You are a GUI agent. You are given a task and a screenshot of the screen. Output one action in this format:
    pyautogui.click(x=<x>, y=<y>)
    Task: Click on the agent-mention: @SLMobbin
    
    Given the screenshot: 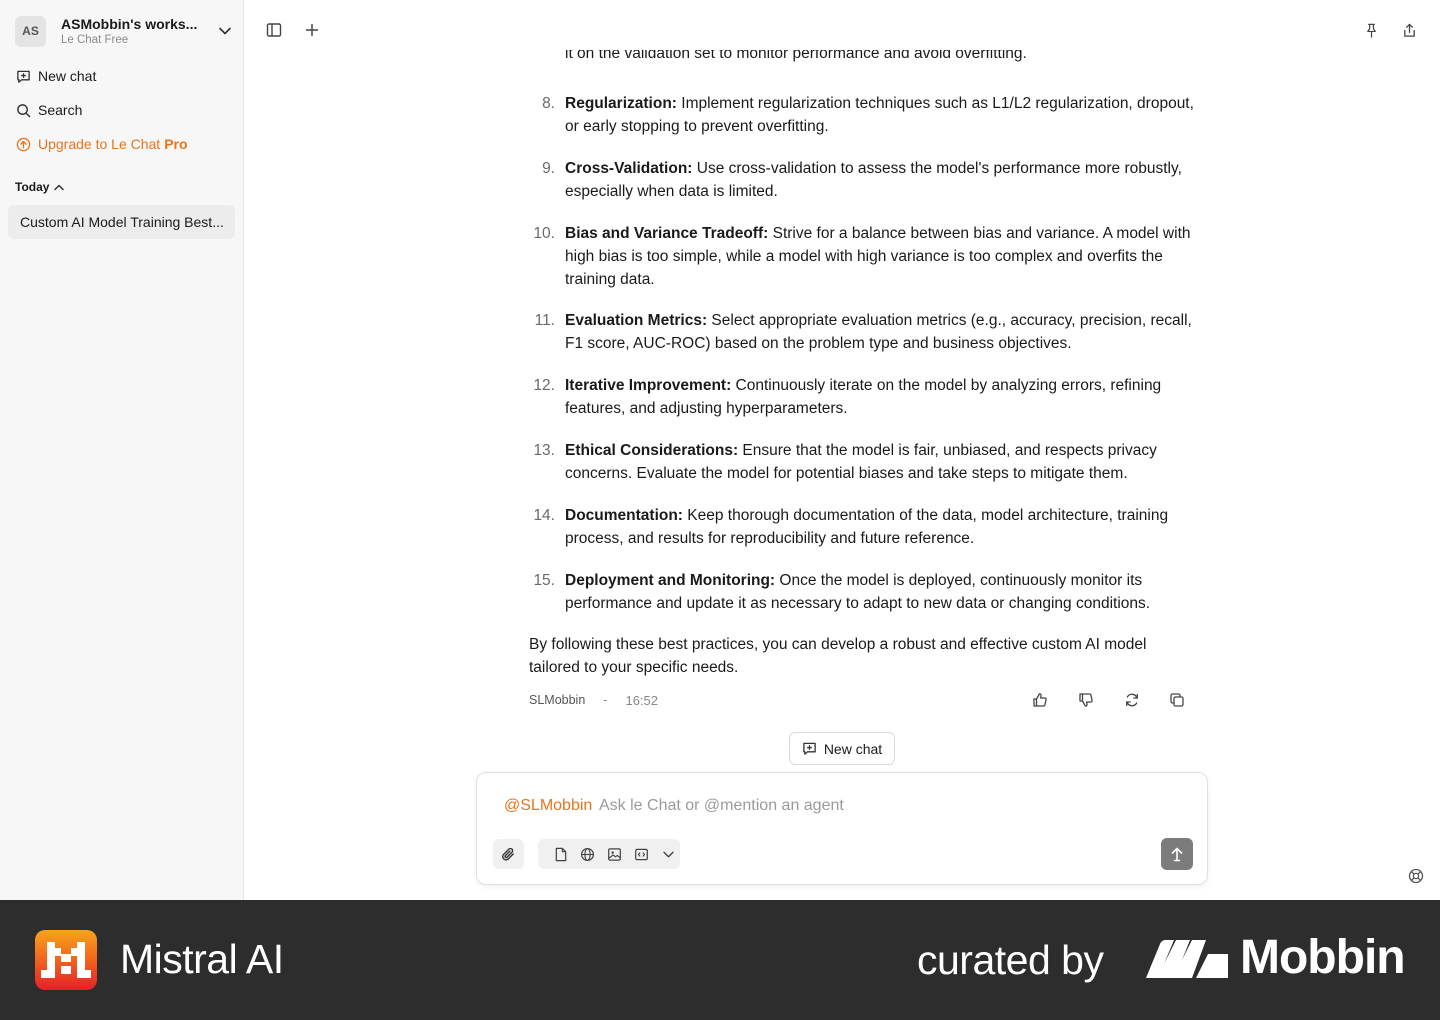 What is the action you would take?
    pyautogui.click(x=548, y=806)
    